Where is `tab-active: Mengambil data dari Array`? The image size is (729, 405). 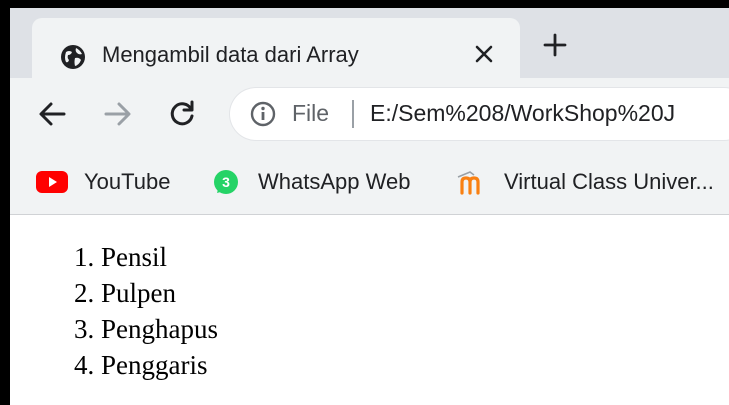
tab-active: Mengambil data dari Array is located at coordinates (276, 48).